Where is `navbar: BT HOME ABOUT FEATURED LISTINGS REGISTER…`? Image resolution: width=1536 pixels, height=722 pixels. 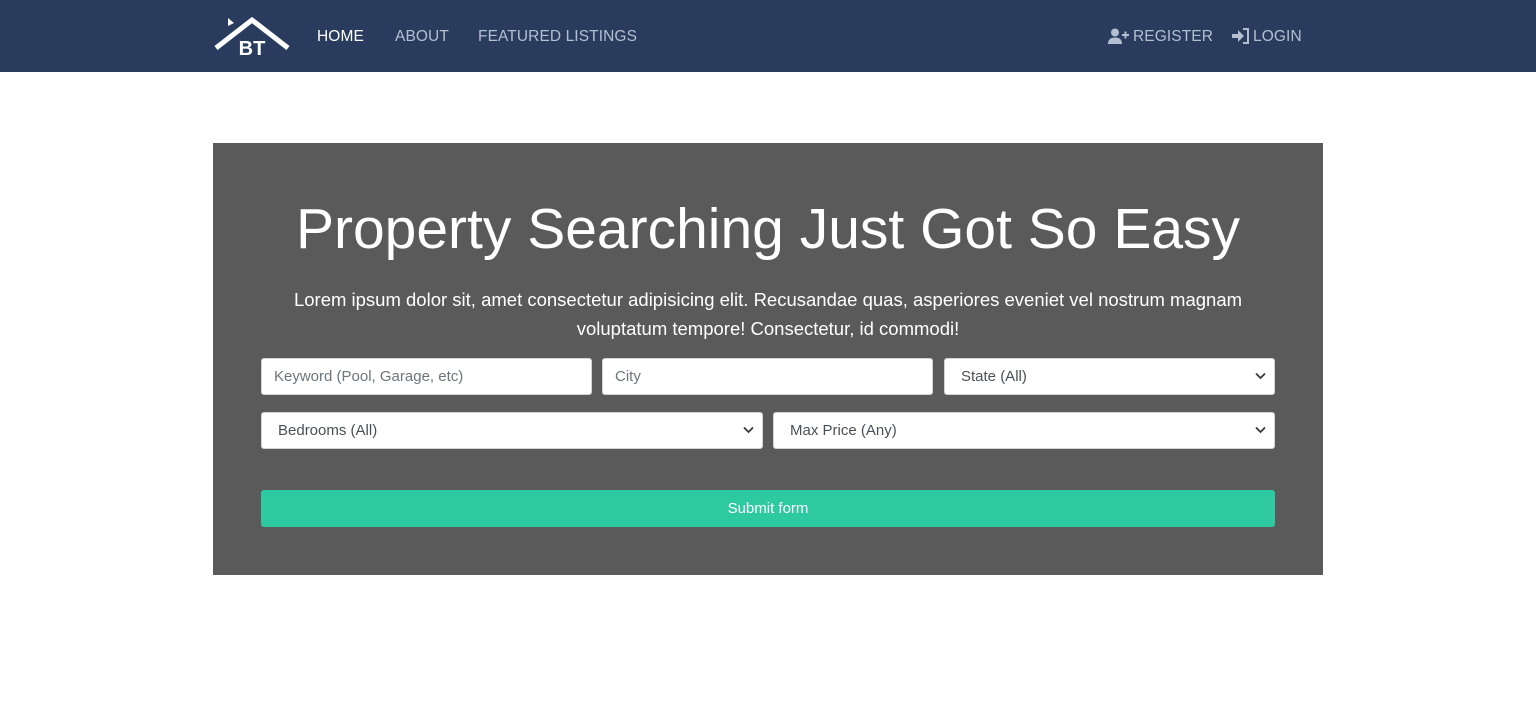
navbar: BT HOME ABOUT FEATURED LISTINGS REGISTER… is located at coordinates (768, 36).